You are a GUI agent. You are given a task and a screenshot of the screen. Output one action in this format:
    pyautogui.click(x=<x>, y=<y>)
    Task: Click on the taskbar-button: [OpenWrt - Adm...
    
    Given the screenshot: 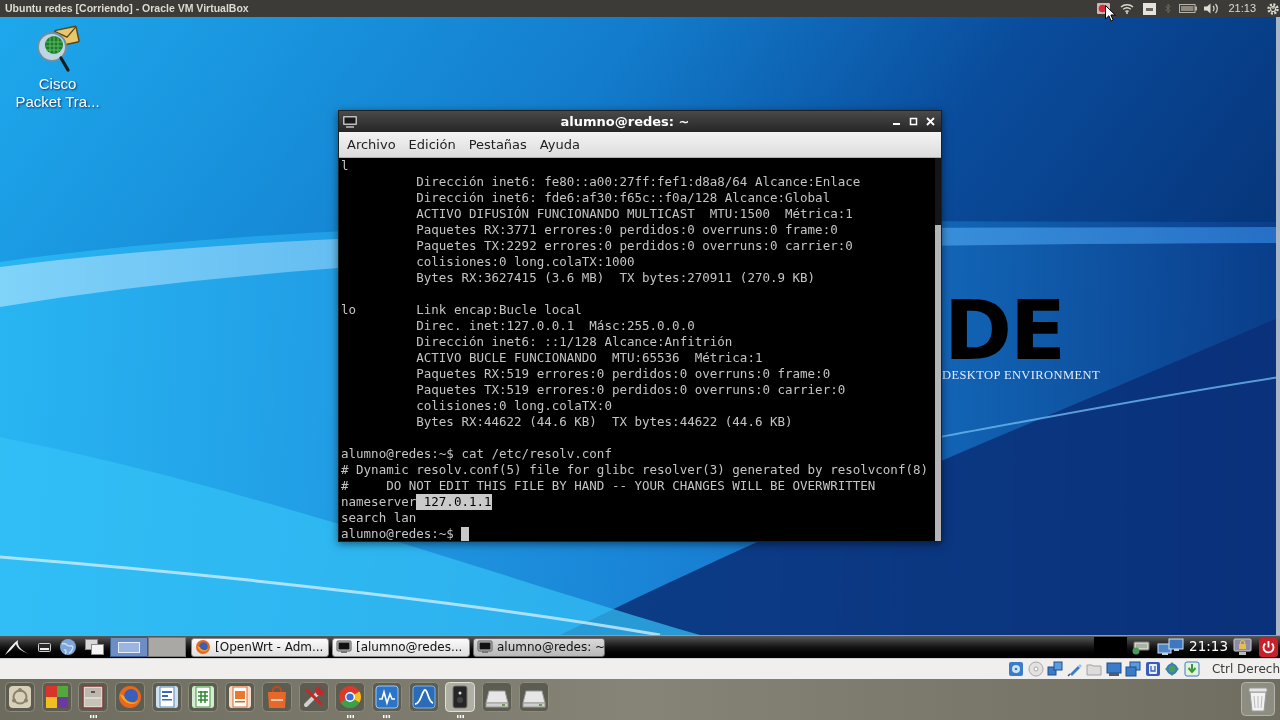 What is the action you would take?
    pyautogui.click(x=260, y=647)
    